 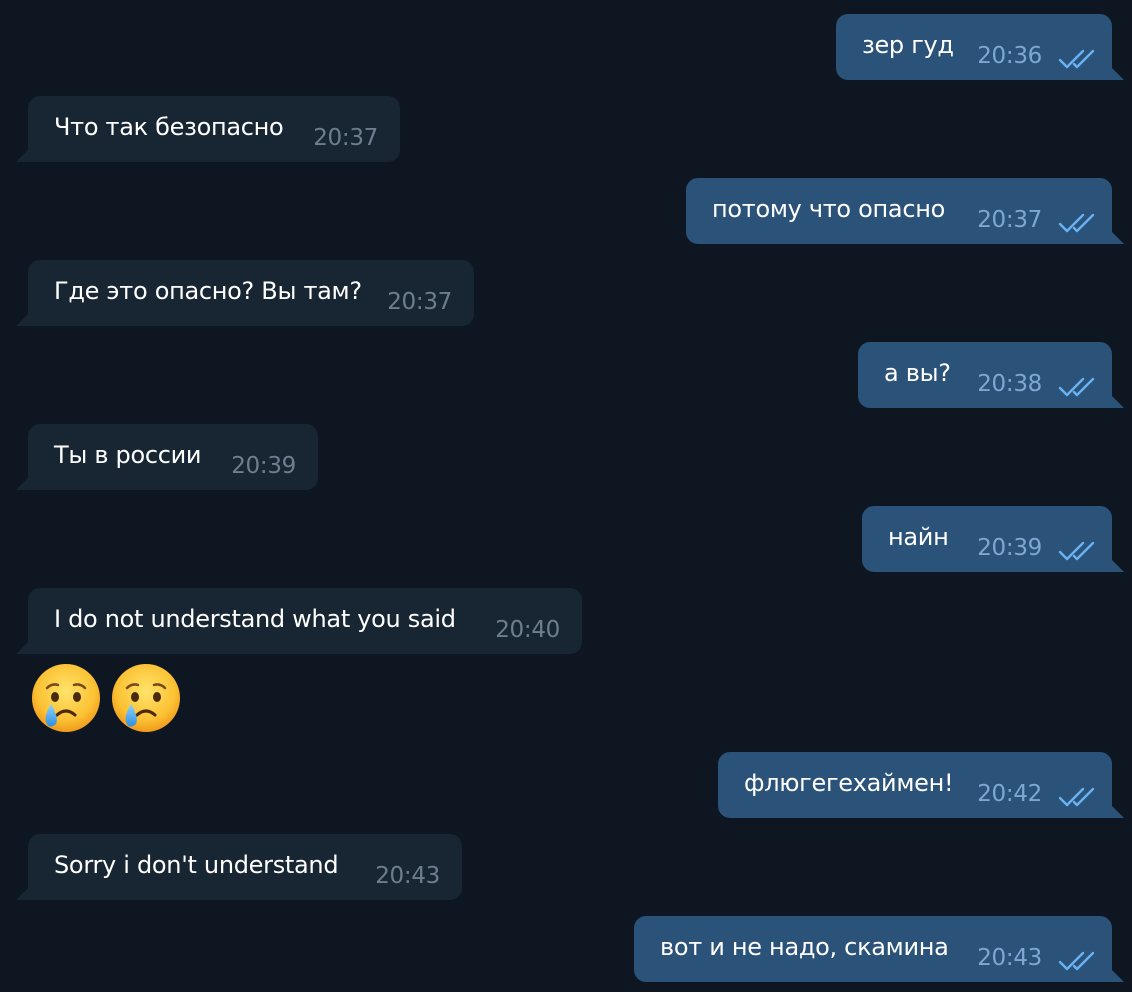 I want to click on outgoing-message: найн 20:39, so click(x=993, y=539).